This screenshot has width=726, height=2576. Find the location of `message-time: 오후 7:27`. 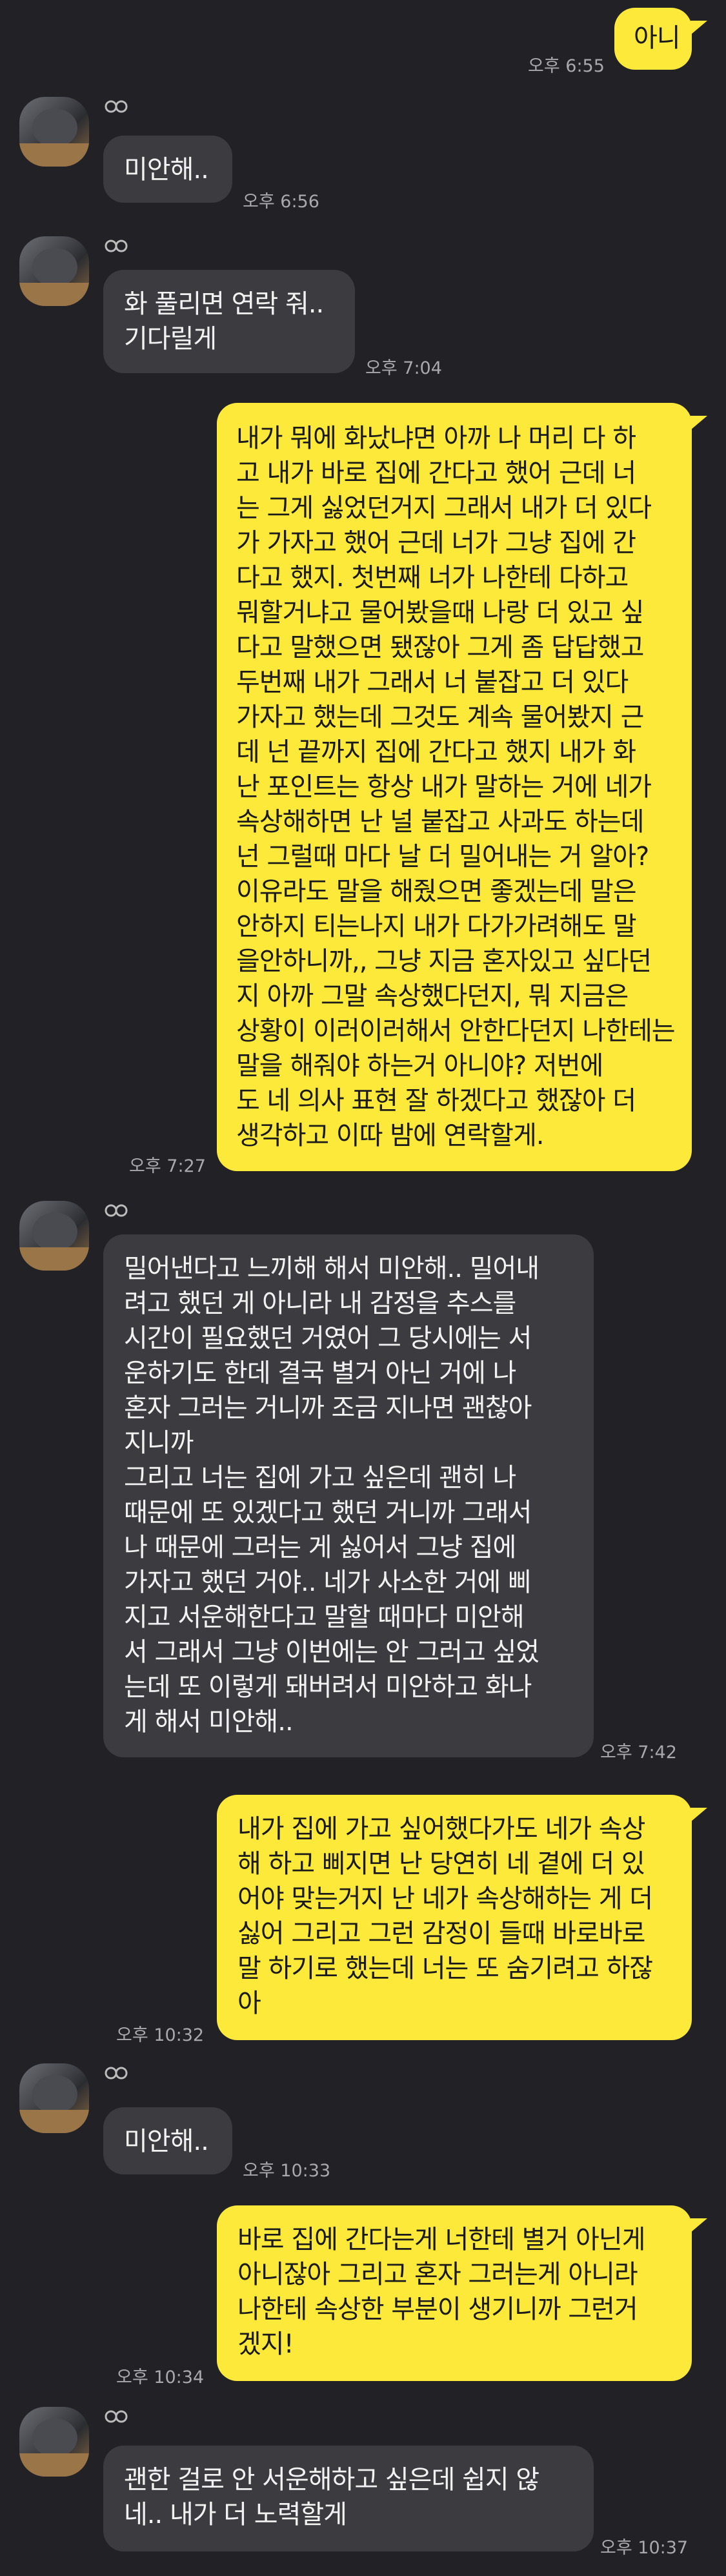

message-time: 오후 7:27 is located at coordinates (167, 1166).